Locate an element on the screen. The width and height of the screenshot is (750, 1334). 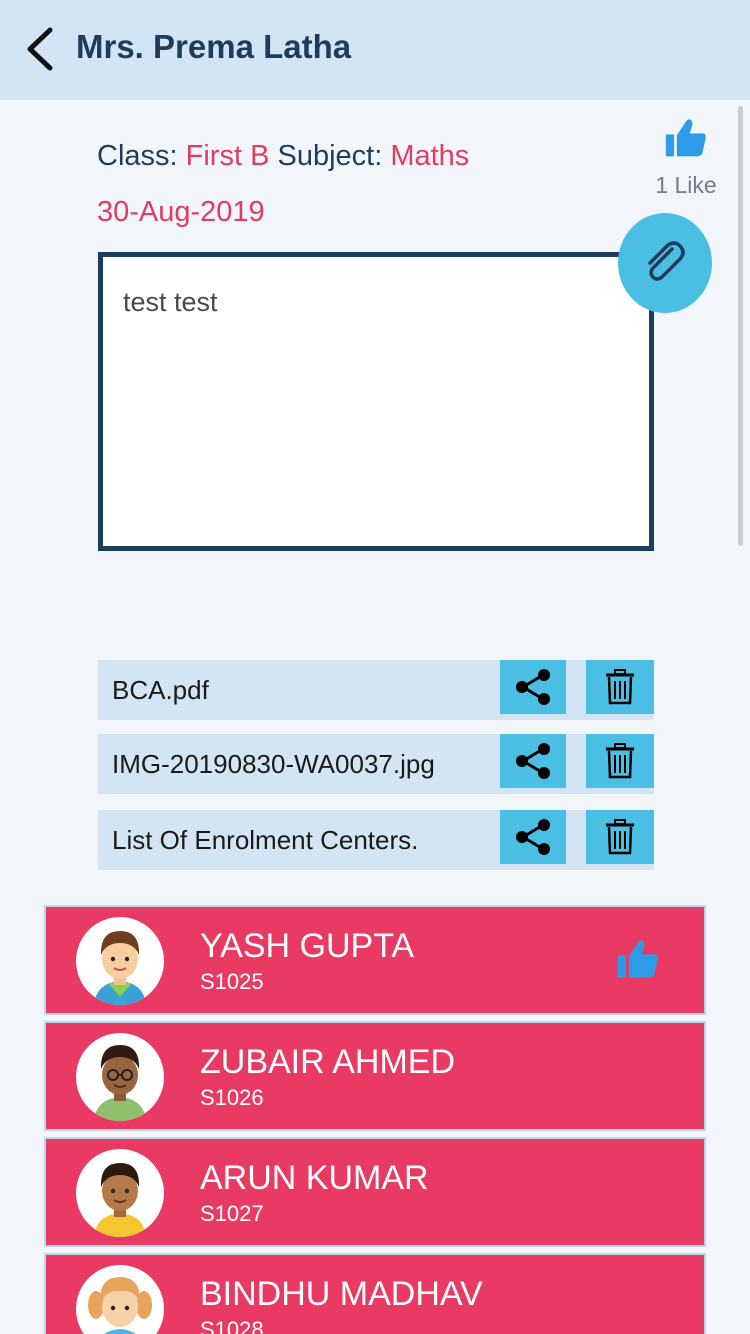
like-button: 1 Like is located at coordinates (686, 157).